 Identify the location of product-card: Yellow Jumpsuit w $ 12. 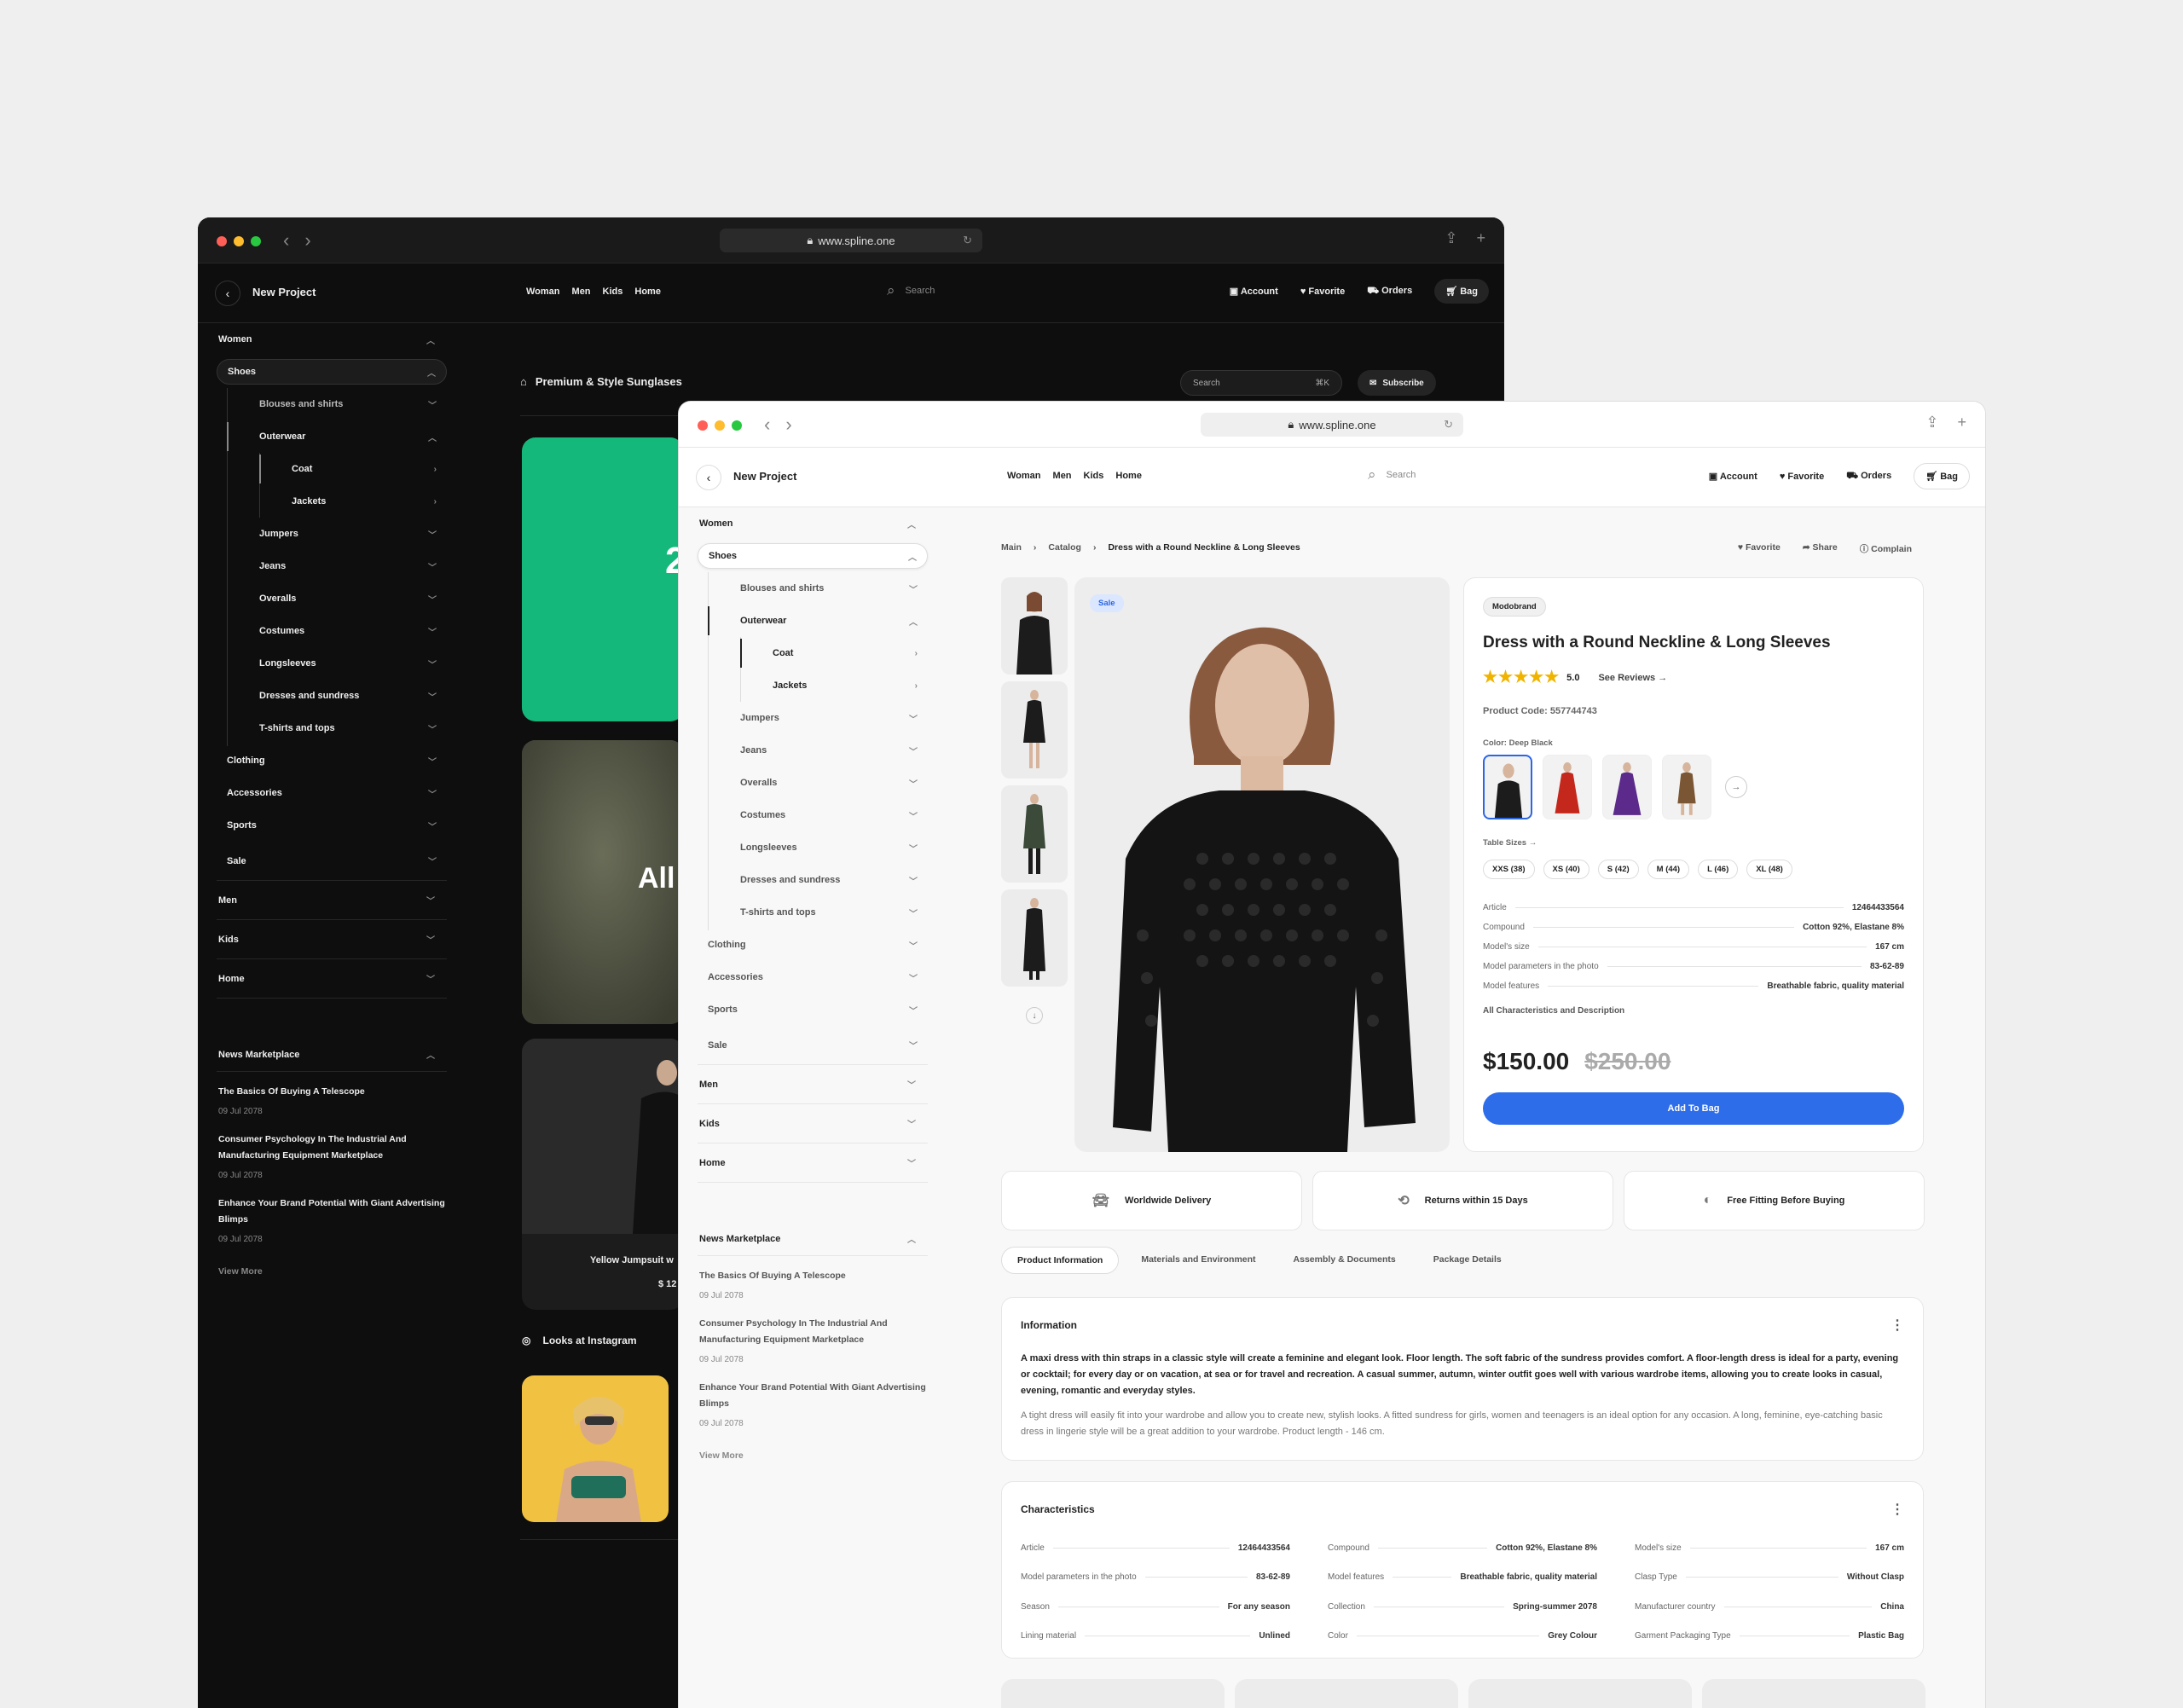
(603, 1174).